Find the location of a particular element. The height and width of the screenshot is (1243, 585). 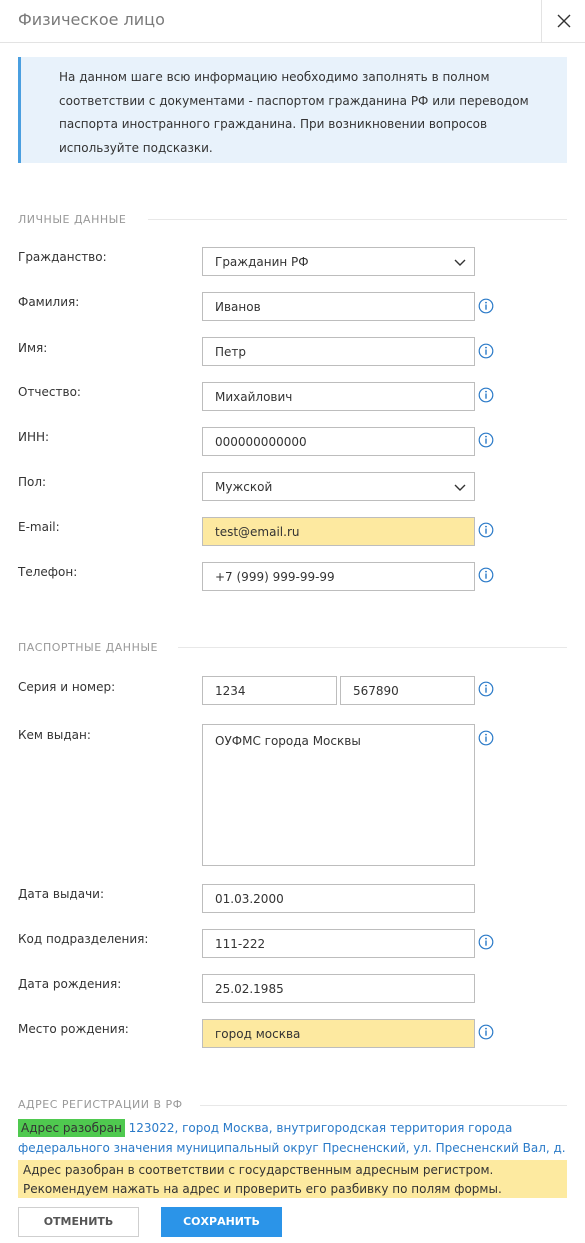

last-name-label: Фамилия: is located at coordinates (49, 302).